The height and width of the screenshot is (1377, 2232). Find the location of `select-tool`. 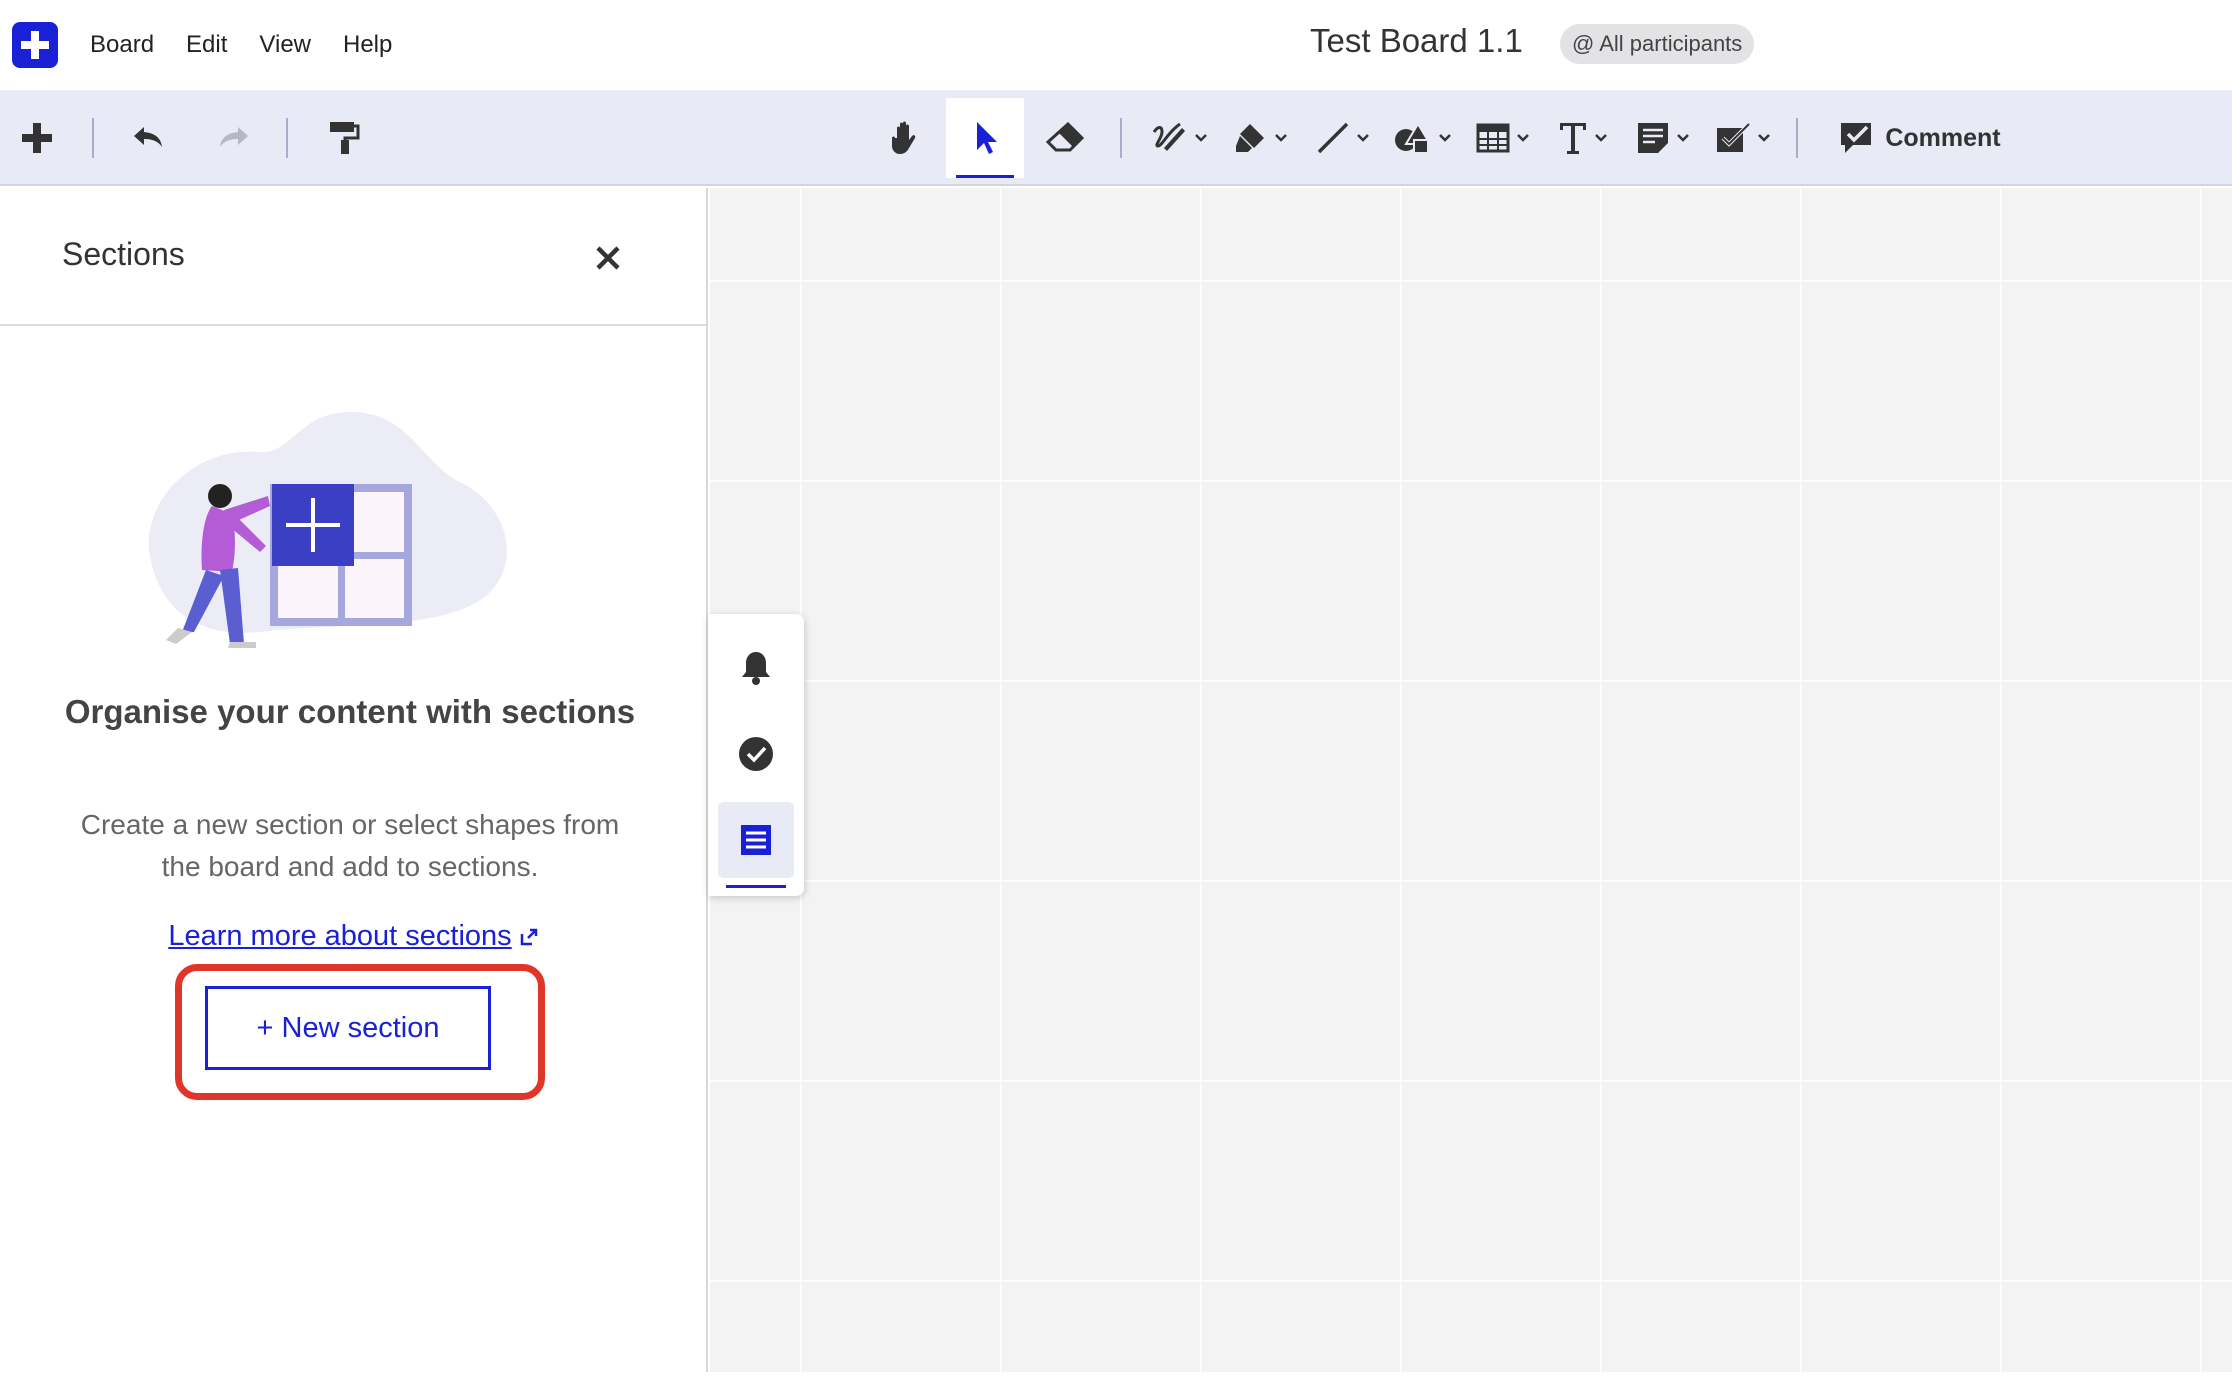

select-tool is located at coordinates (985, 138).